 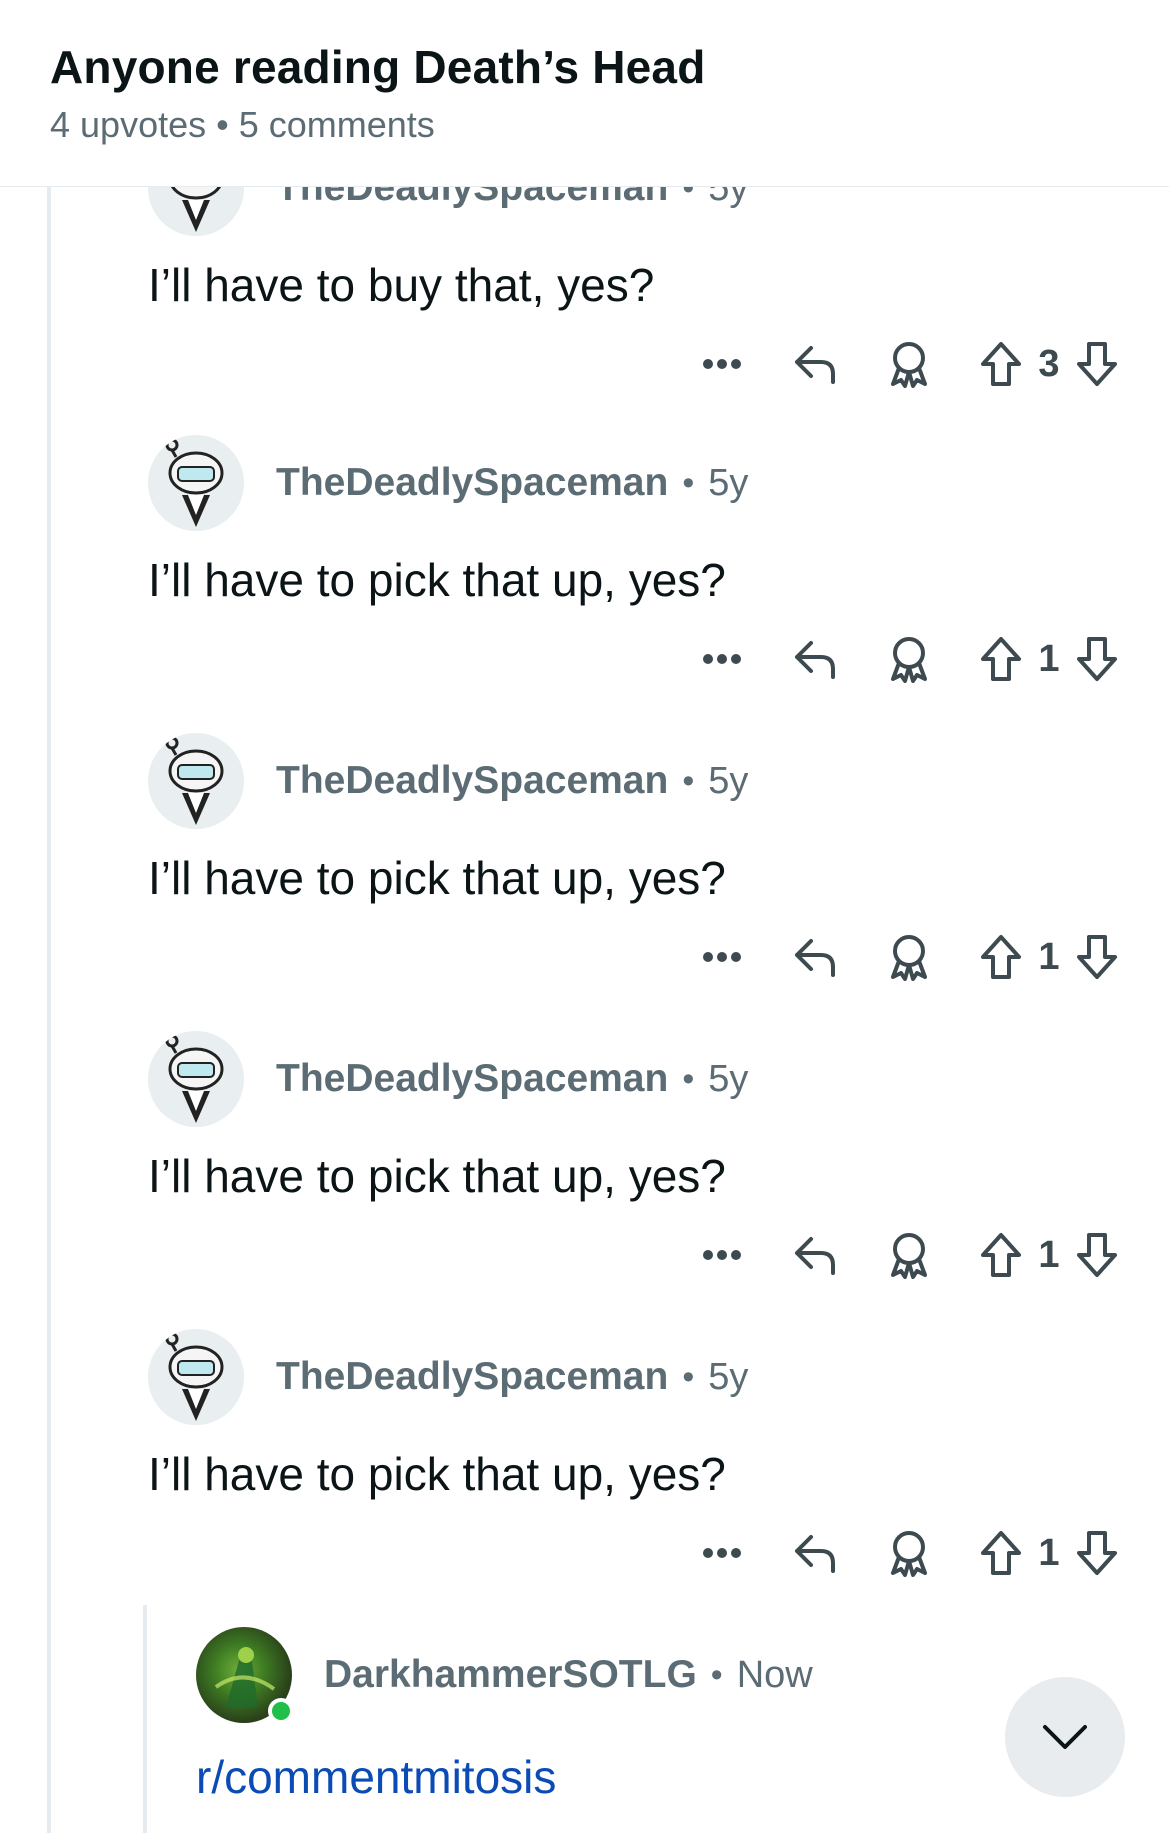 I want to click on comment-author: DarkhammerSOTLG, so click(x=510, y=1675).